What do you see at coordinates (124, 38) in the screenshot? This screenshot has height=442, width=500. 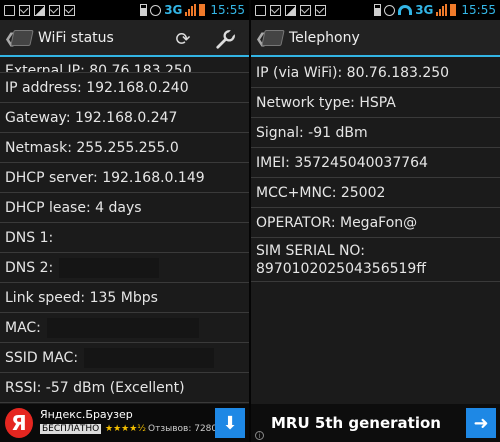 I see `action-bar: ❮ WiFi status ⟳` at bounding box center [124, 38].